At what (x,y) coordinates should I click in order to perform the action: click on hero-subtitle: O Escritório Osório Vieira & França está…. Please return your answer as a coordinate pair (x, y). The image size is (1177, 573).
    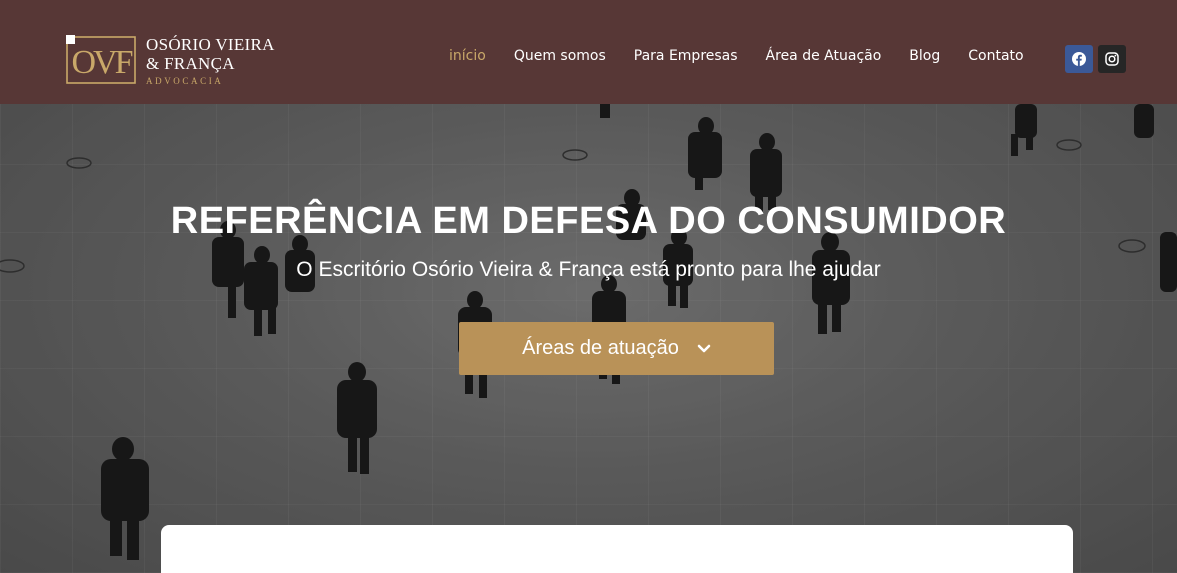
    Looking at the image, I should click on (588, 269).